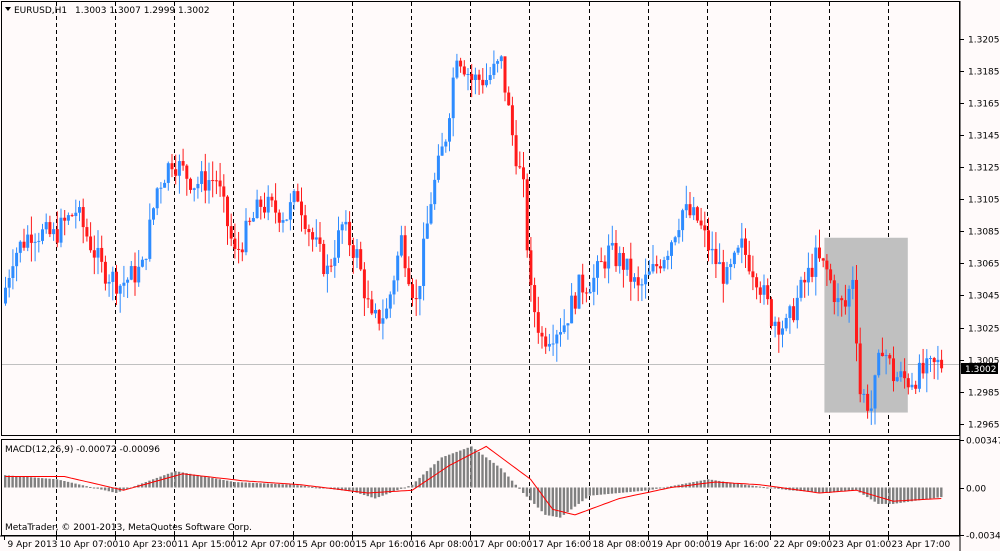 This screenshot has width=1000, height=551. Describe the element at coordinates (266, 545) in the screenshot. I see `time-tick-label: 12 Apr 07:00` at that location.